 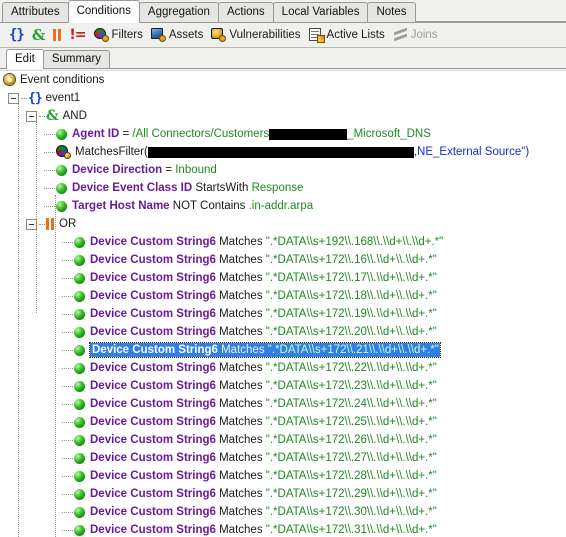 What do you see at coordinates (121, 206) in the screenshot?
I see `condition-field: Target Host Name` at bounding box center [121, 206].